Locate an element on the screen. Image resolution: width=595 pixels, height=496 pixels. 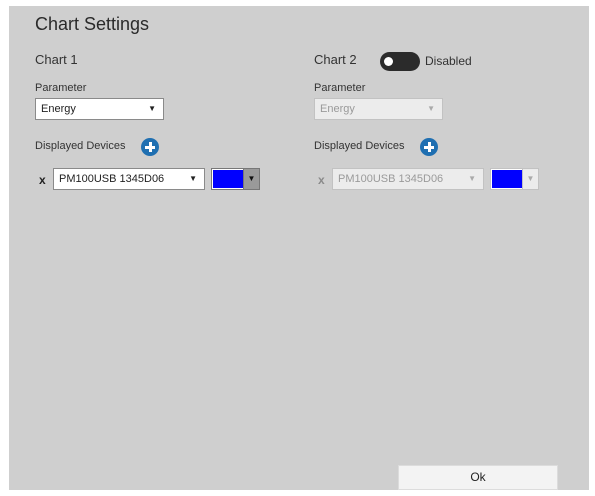
chart1-device-select: PM100USB 1345D06 ▼ is located at coordinates (129, 179).